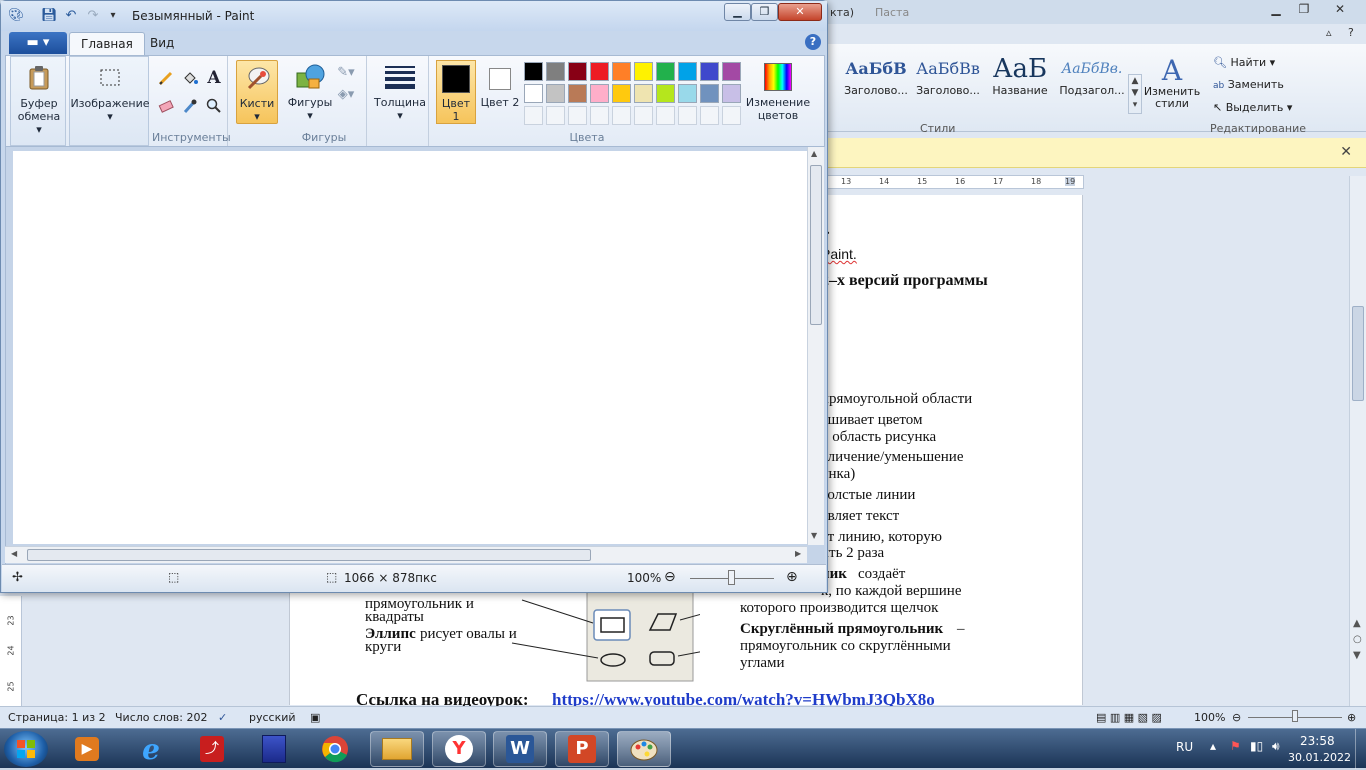 This screenshot has height=770, width=1366. I want to click on volume-icon: 🔊︎, so click(1276, 746).